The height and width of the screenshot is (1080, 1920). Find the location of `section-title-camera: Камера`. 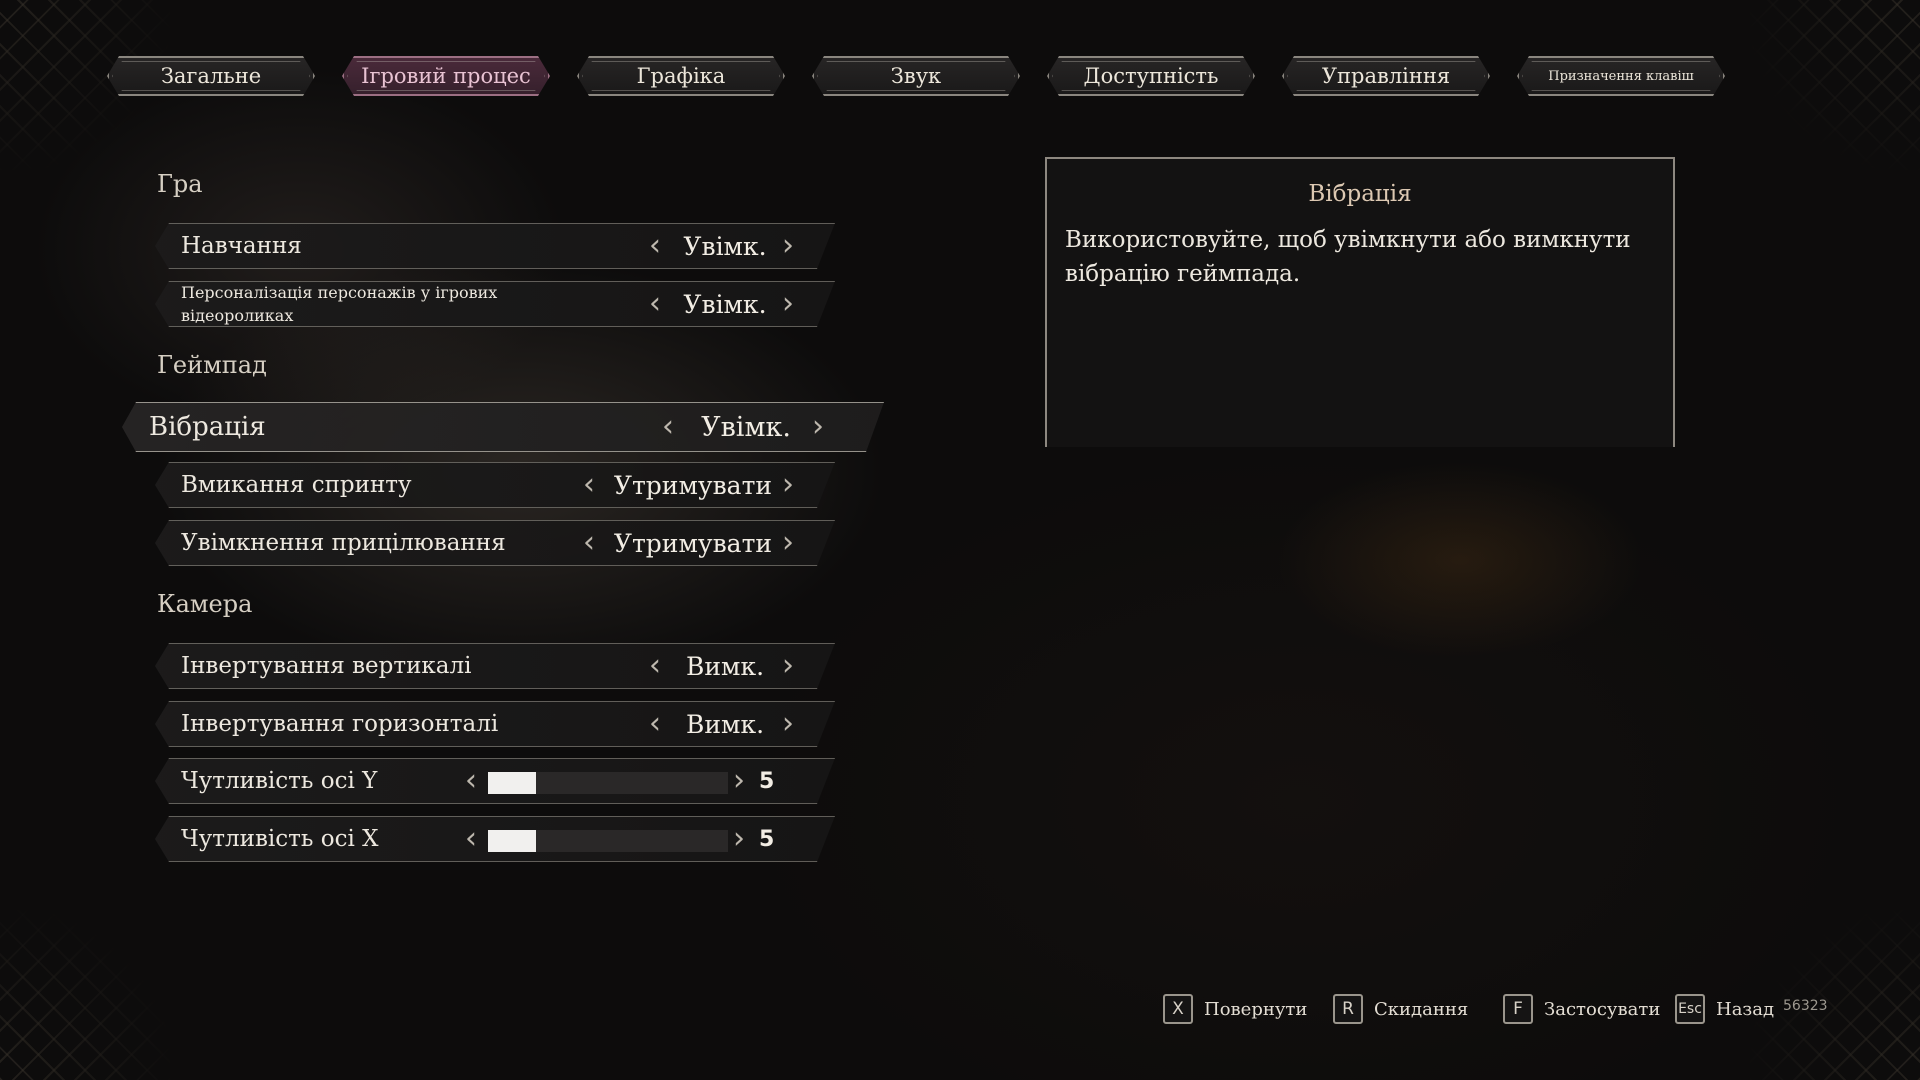

section-title-camera: Камера is located at coordinates (205, 604).